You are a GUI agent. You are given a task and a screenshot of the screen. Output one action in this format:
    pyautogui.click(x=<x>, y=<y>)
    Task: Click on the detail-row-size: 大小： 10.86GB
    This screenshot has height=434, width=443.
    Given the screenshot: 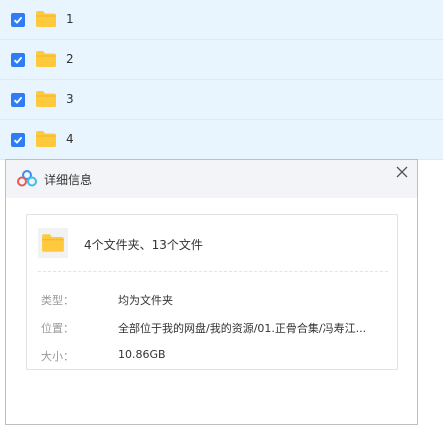 What is the action you would take?
    pyautogui.click(x=216, y=356)
    